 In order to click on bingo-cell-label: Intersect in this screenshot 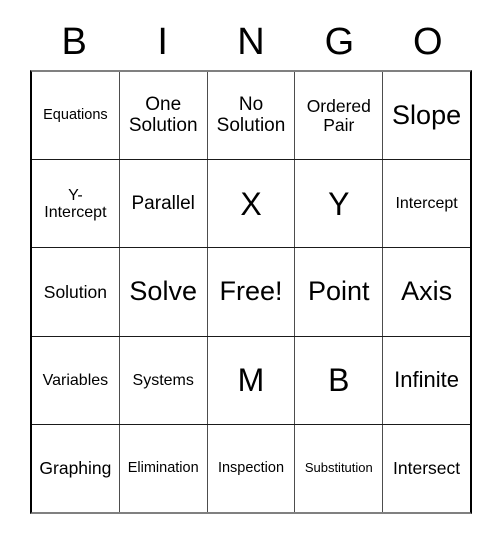, I will do `click(427, 467)`.